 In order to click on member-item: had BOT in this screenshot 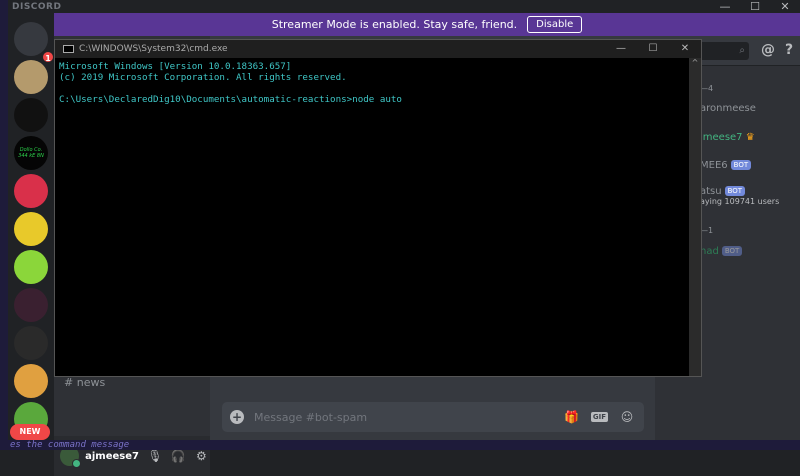, I will do `click(721, 251)`.